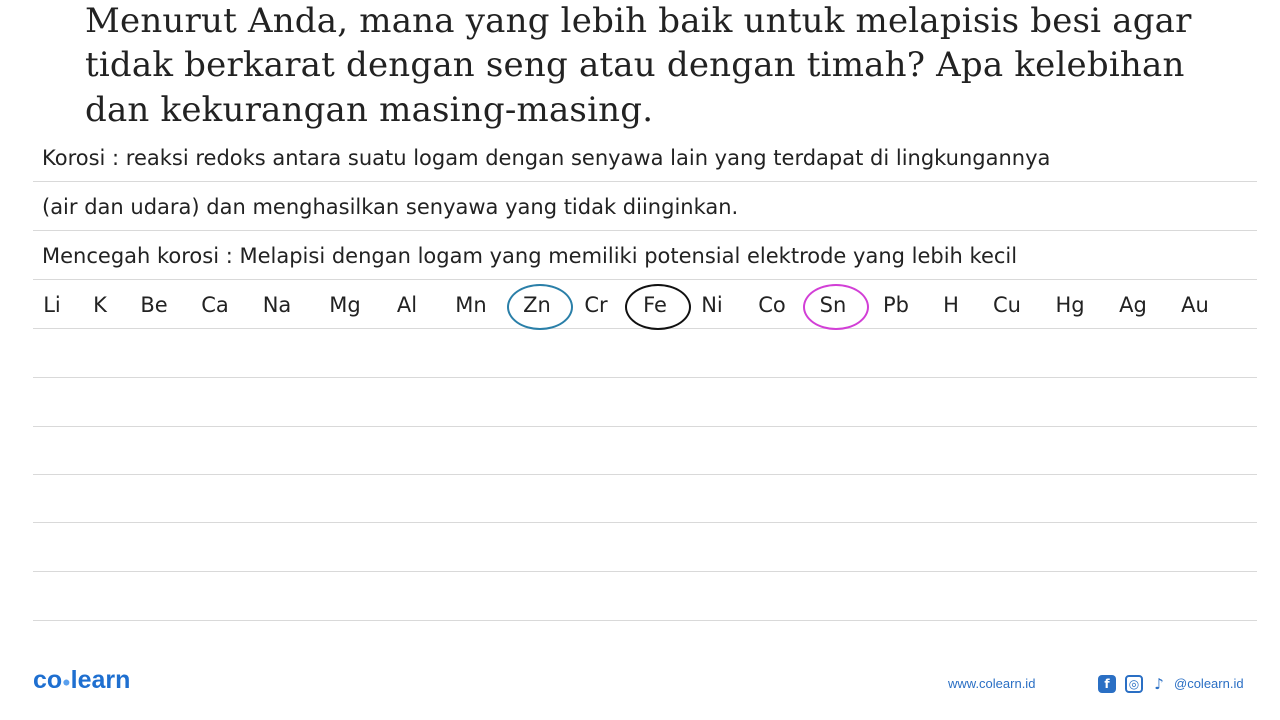 This screenshot has width=1280, height=720. Describe the element at coordinates (1209, 683) in the screenshot. I see `social-handle: @colearn.id` at that location.